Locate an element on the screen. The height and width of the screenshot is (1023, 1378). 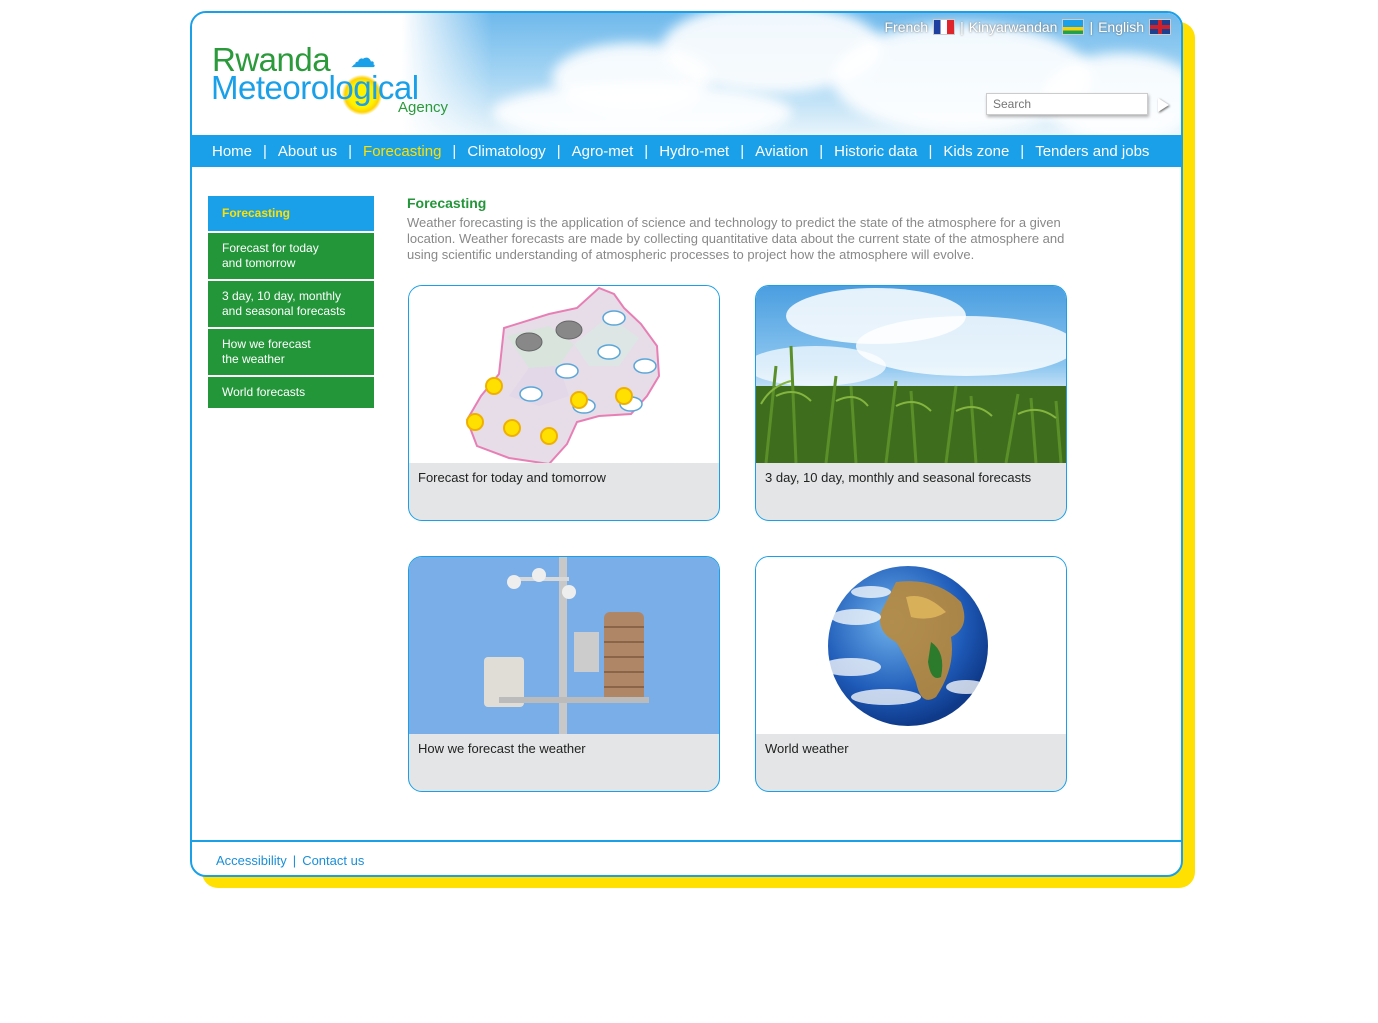
nav-forecasting: Forecasting is located at coordinates (402, 151).